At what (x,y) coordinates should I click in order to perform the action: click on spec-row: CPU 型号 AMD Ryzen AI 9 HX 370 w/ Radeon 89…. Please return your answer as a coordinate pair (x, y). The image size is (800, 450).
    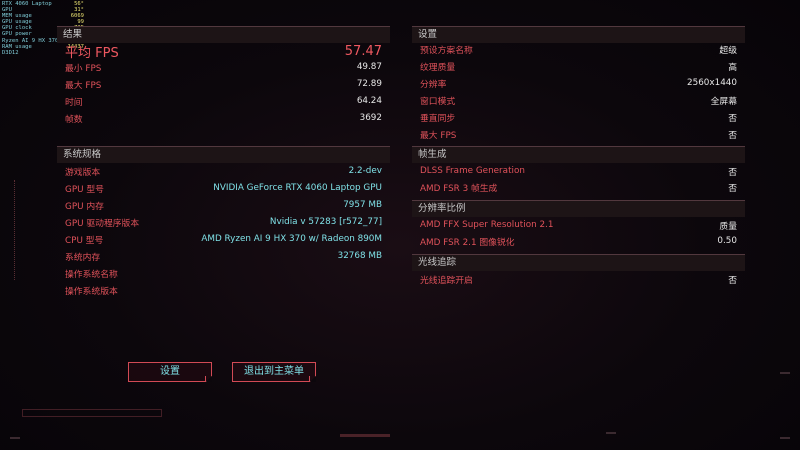
    Looking at the image, I should click on (223, 240).